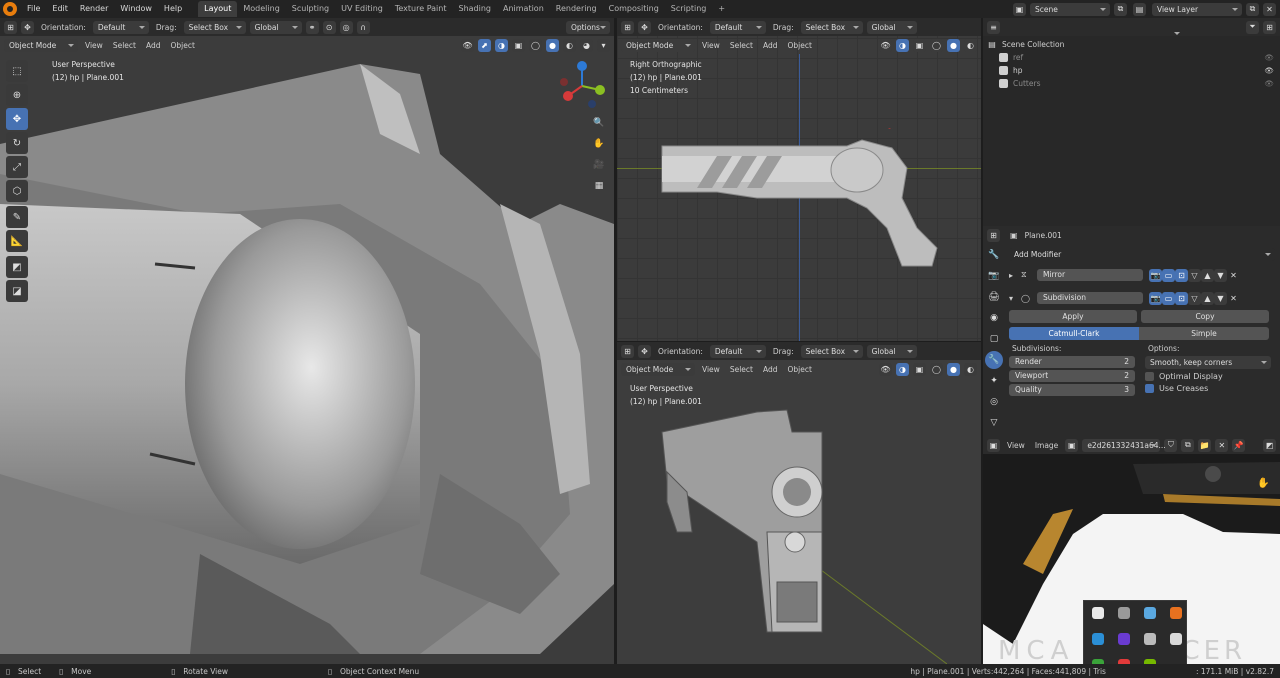 The image size is (1280, 678). What do you see at coordinates (362, 9) in the screenshot?
I see `tab-uv-editing: UV Editing` at bounding box center [362, 9].